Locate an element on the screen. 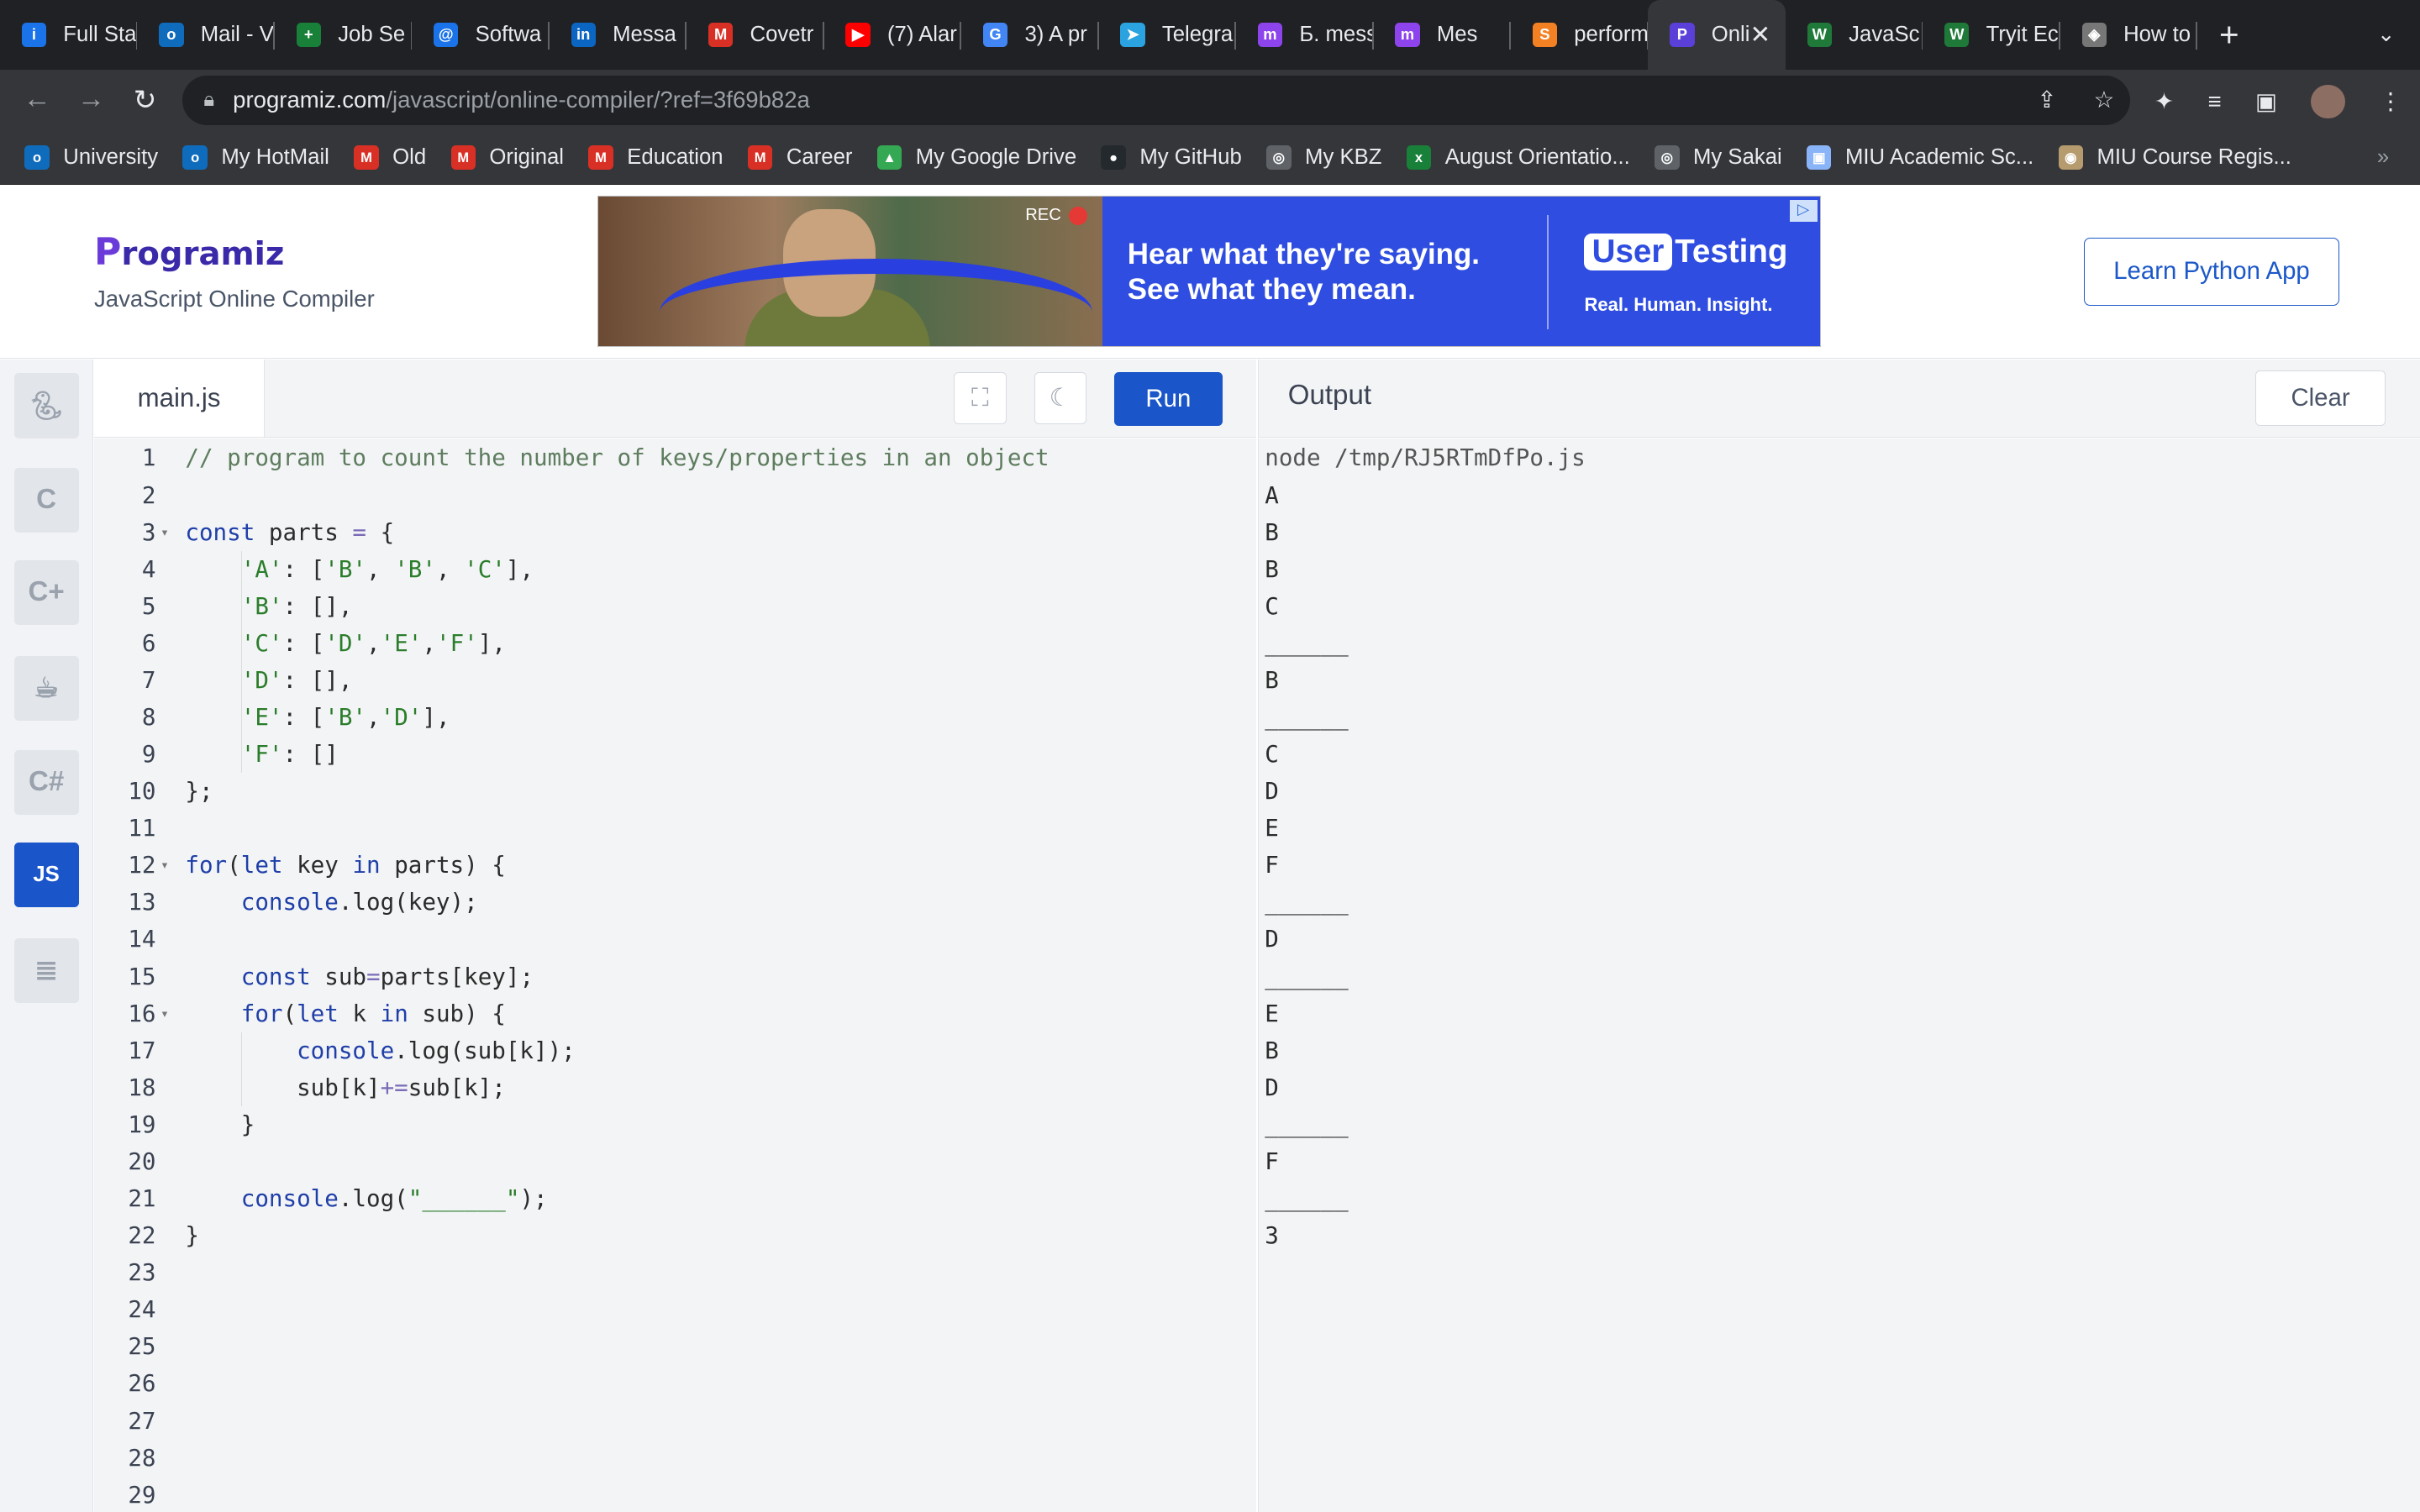 Image resolution: width=2420 pixels, height=1512 pixels. code-text: 'A': ['B', 'B', 'C'], is located at coordinates (387, 569).